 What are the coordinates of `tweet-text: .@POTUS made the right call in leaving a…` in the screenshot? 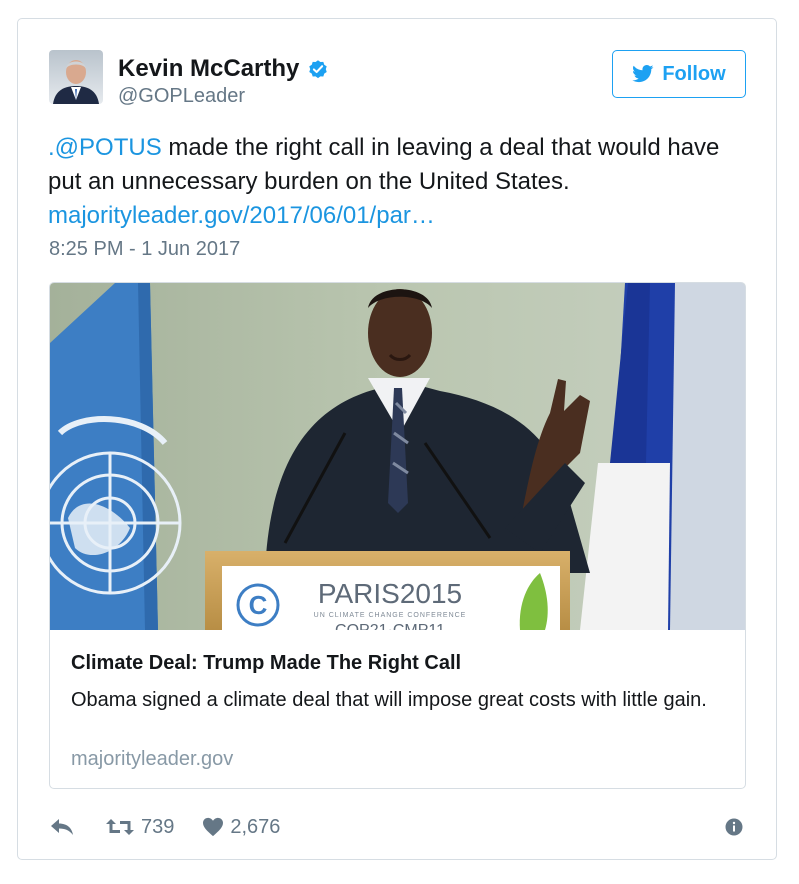 It's located at (398, 182).